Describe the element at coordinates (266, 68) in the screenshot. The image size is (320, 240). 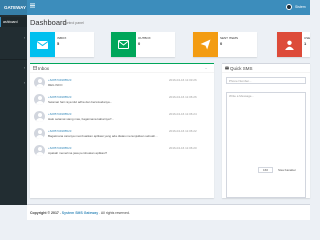
I see `quick-sms-header: Quick SMS` at that location.